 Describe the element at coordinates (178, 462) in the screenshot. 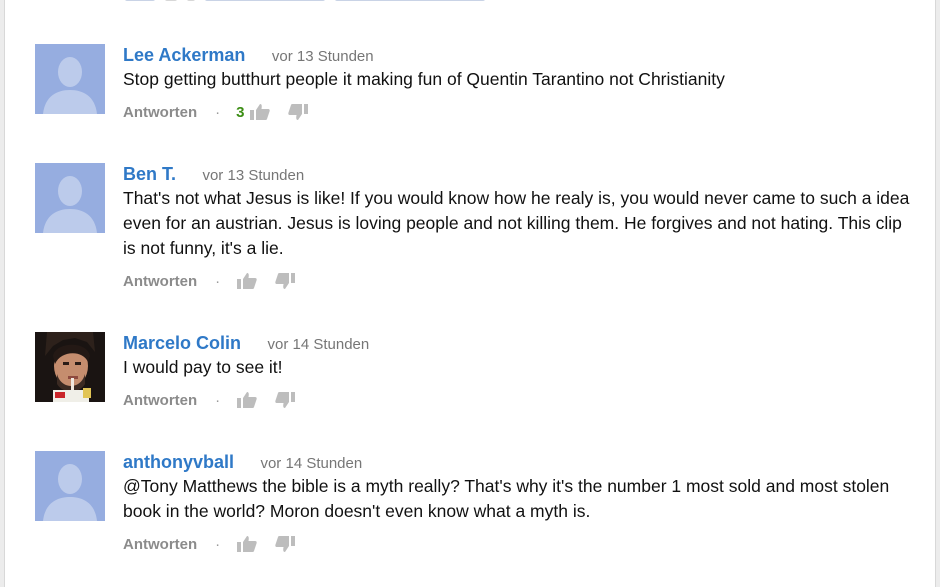

I see `author-link: anthonyvball` at that location.